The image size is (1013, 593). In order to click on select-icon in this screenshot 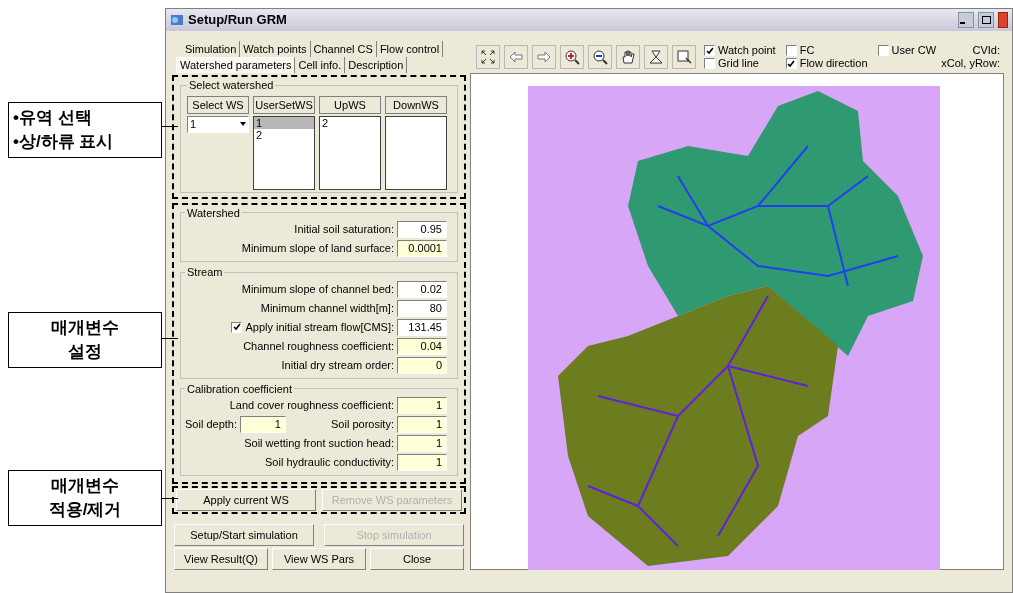, I will do `click(684, 57)`.